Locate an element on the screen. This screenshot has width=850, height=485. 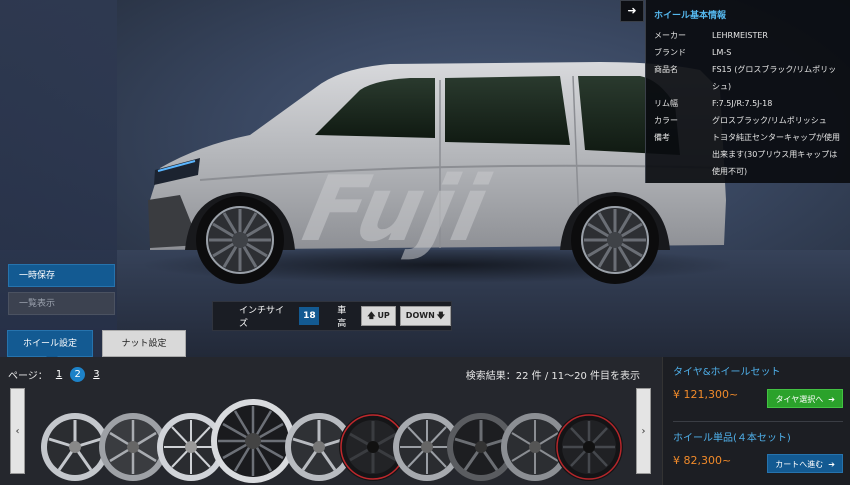
info-key: 備考 is located at coordinates (662, 137).